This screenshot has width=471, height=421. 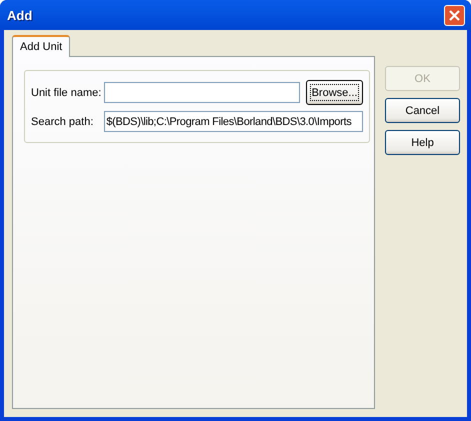 I want to click on field-label: Unit file name:, so click(x=66, y=92).